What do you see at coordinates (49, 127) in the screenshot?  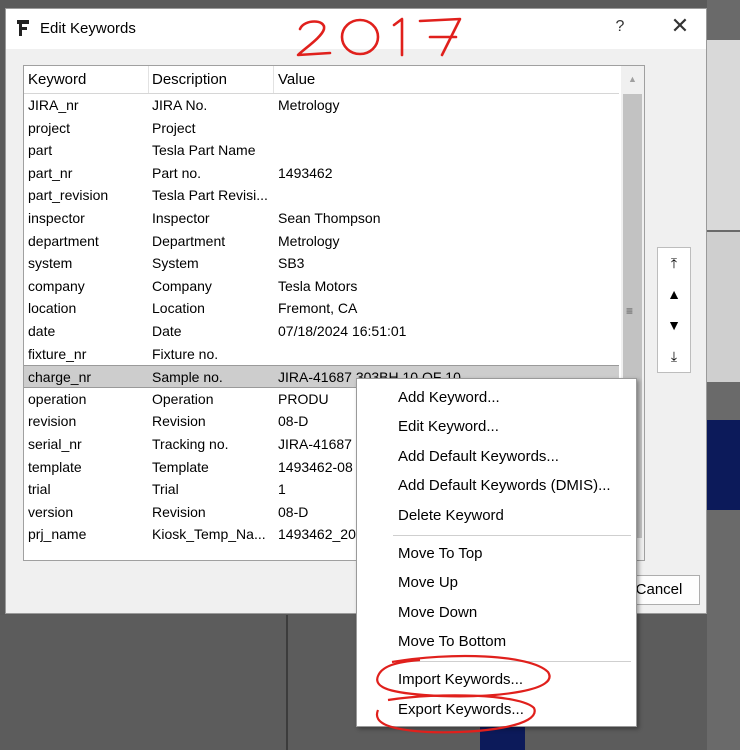 I see `keyword-cell: project` at bounding box center [49, 127].